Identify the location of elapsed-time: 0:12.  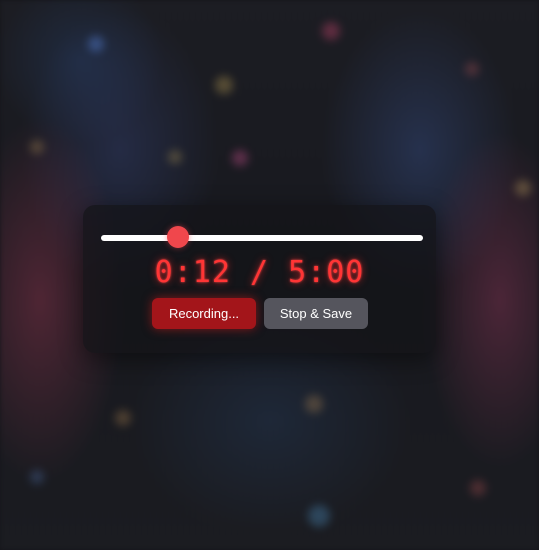
(192, 272).